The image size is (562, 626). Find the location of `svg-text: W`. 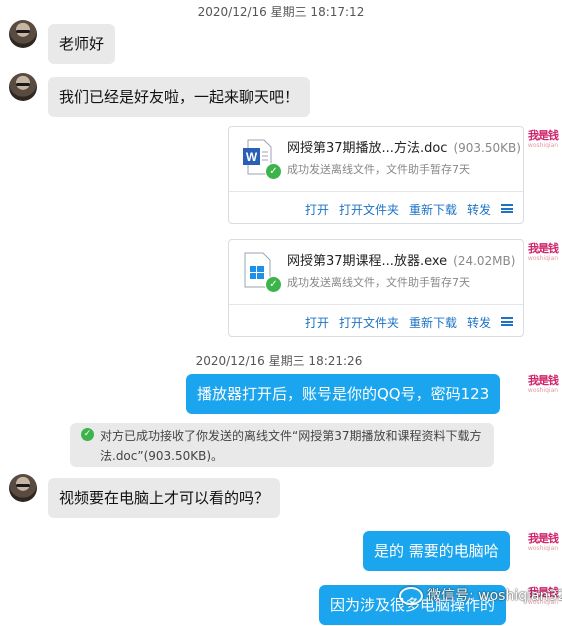

svg-text: W is located at coordinates (252, 157).